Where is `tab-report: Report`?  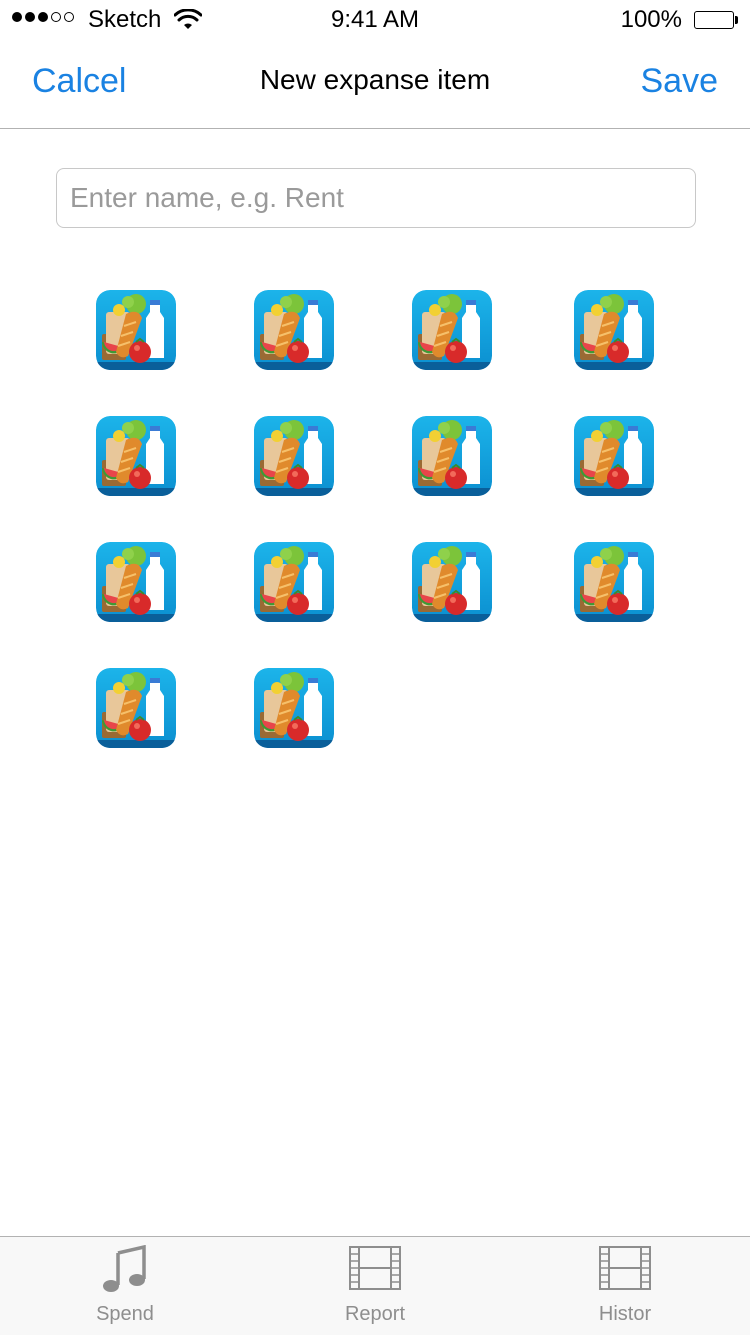
tab-report: Report is located at coordinates (375, 1286).